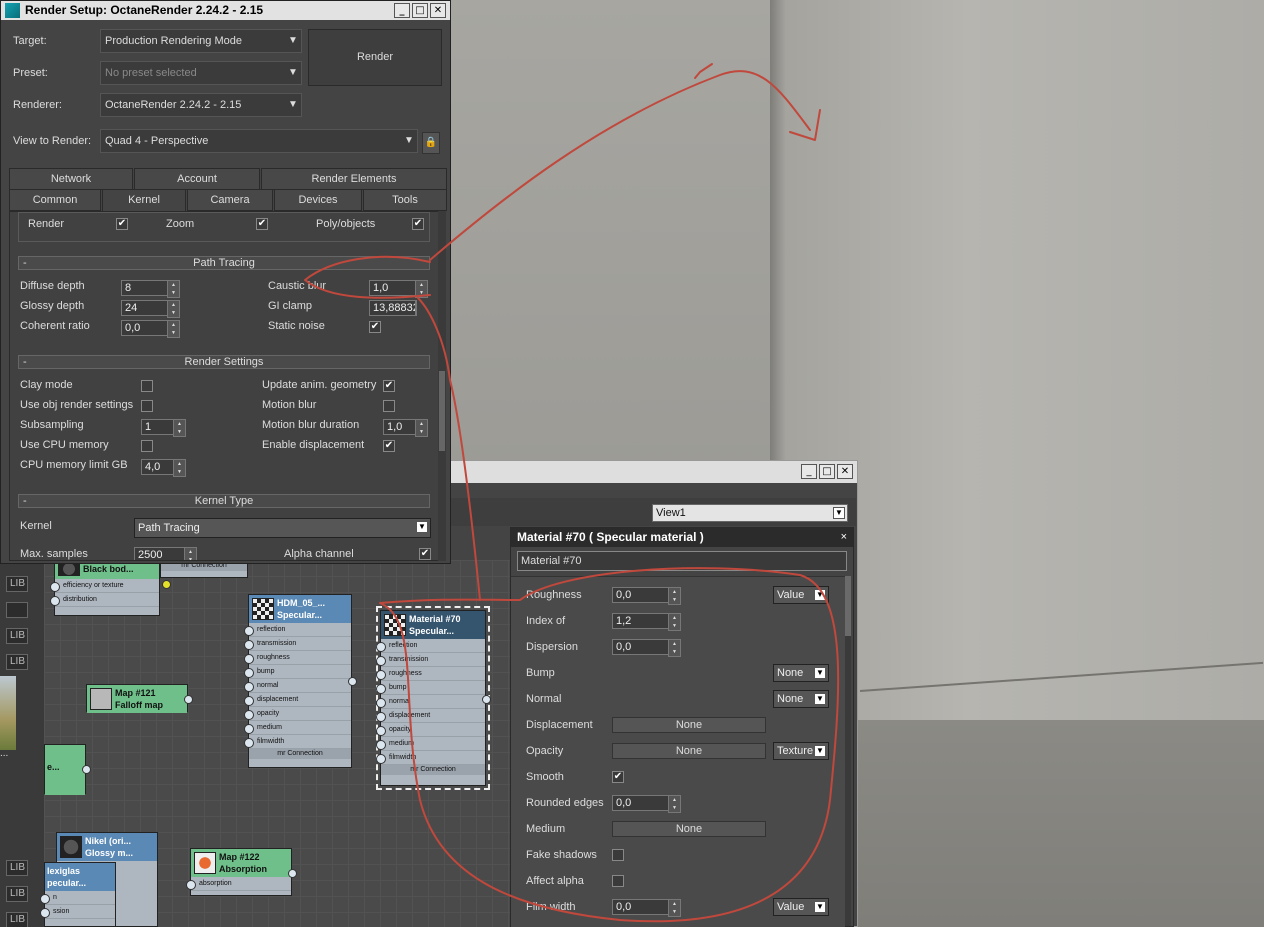 Image resolution: width=1264 pixels, height=927 pixels. I want to click on render-settings-header: - Render Settings, so click(224, 362).